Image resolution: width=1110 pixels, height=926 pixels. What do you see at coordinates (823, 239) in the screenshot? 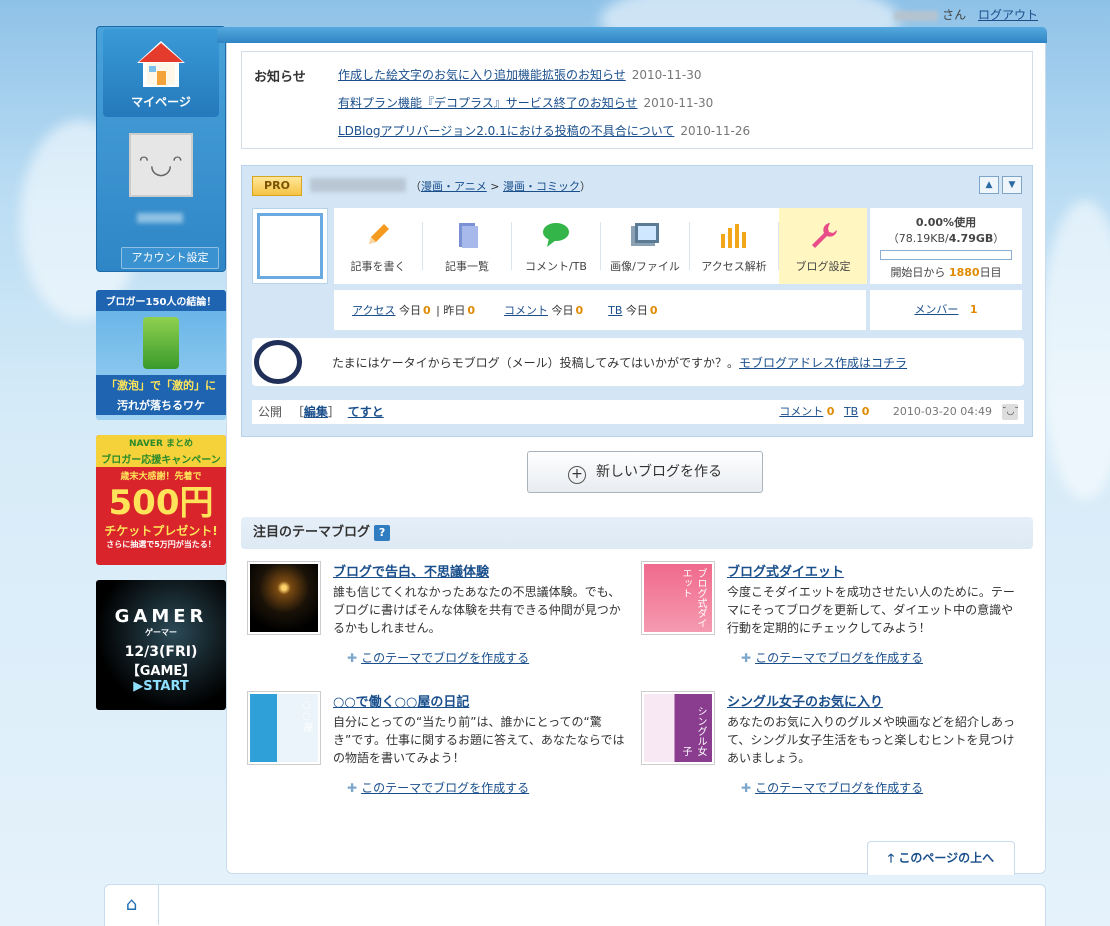
I see `wrench-icon` at bounding box center [823, 239].